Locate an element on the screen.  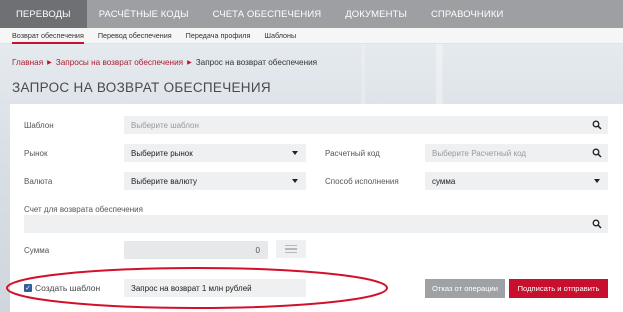
nav-item-transfers: ПЕРЕВОДЫ is located at coordinates (43, 14).